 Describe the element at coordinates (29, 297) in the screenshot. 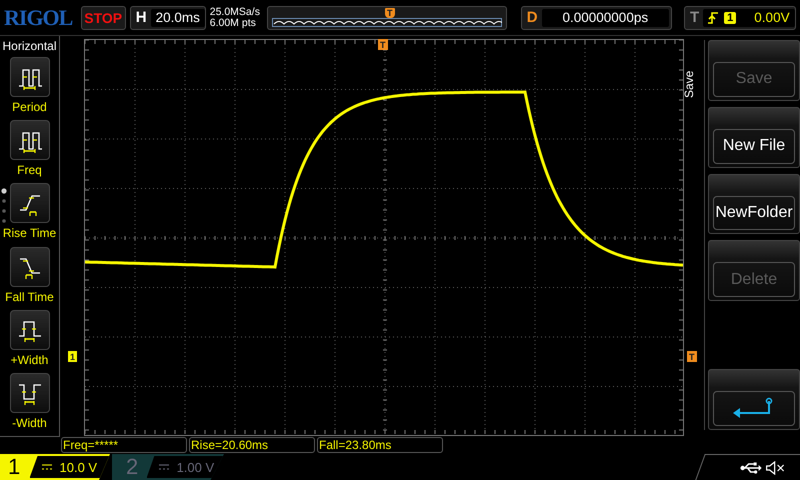

I see `measure-label: Fall Time` at that location.